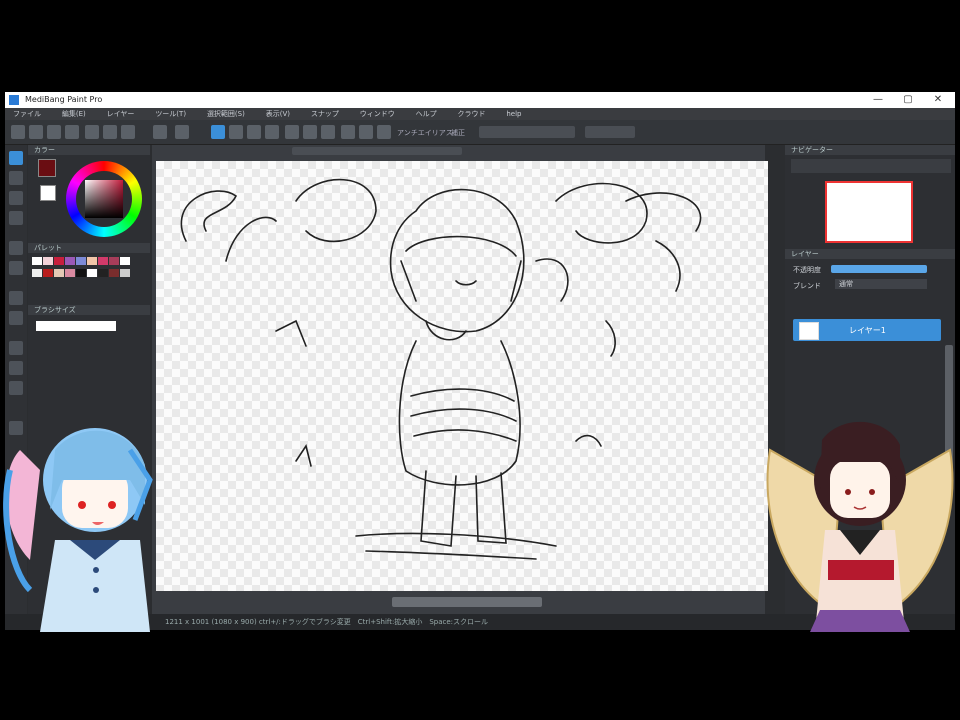 This screenshot has width=960, height=720. I want to click on brush-size-panel-header: ブラシサイズ, so click(89, 310).